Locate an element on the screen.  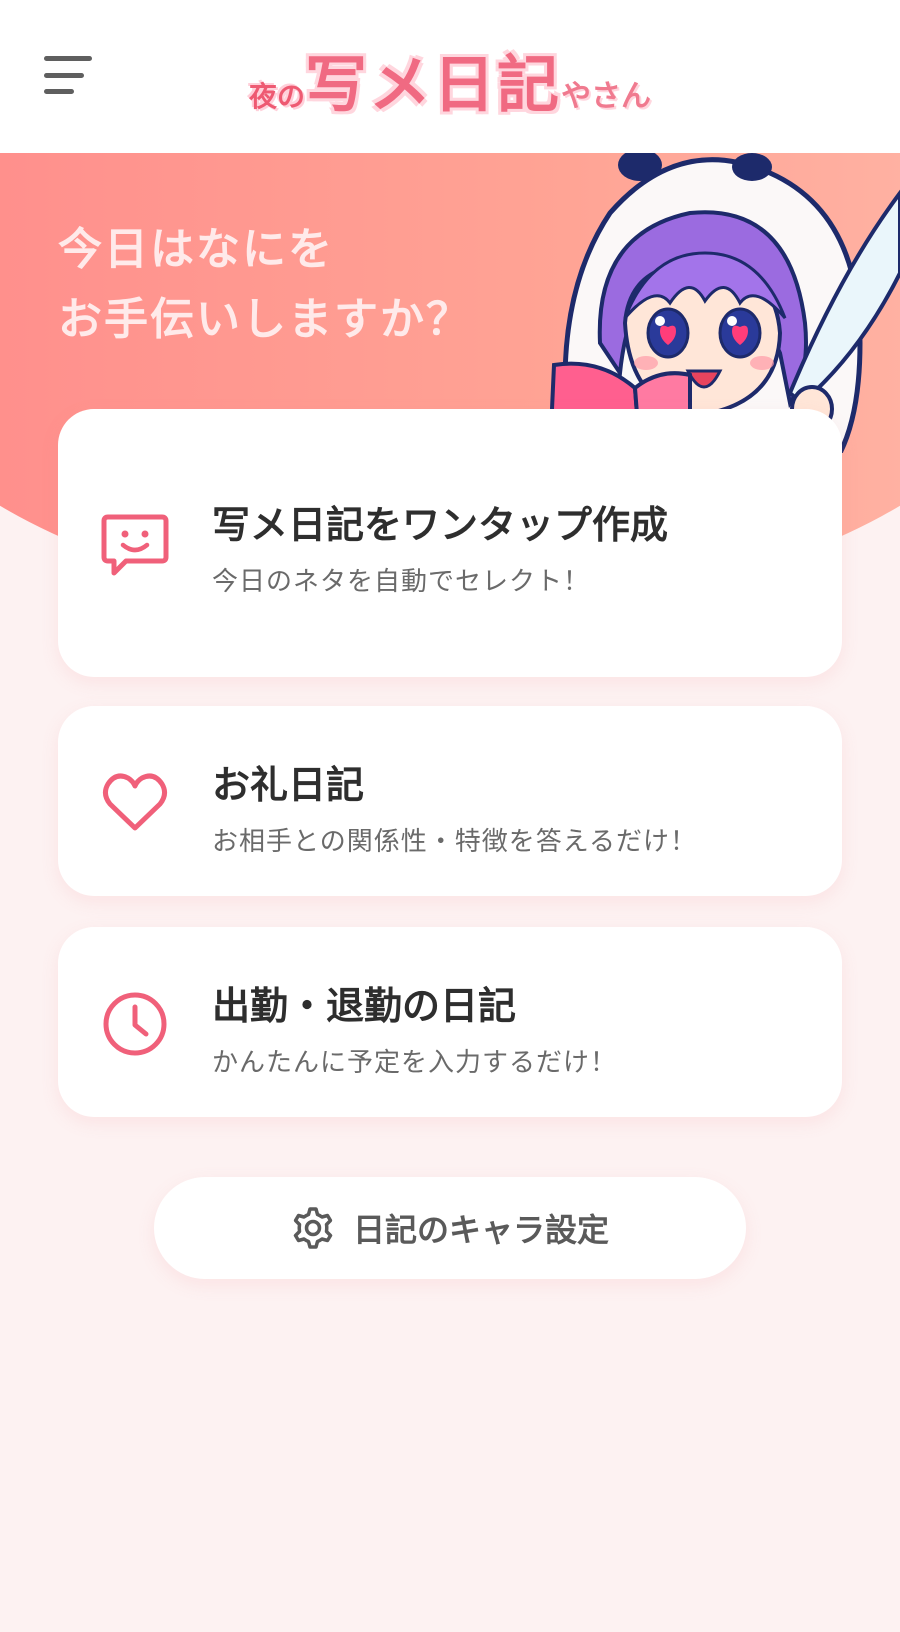
card-subtitle: かんたんに予定を入力するだけ！ is located at coordinates (415, 1063).